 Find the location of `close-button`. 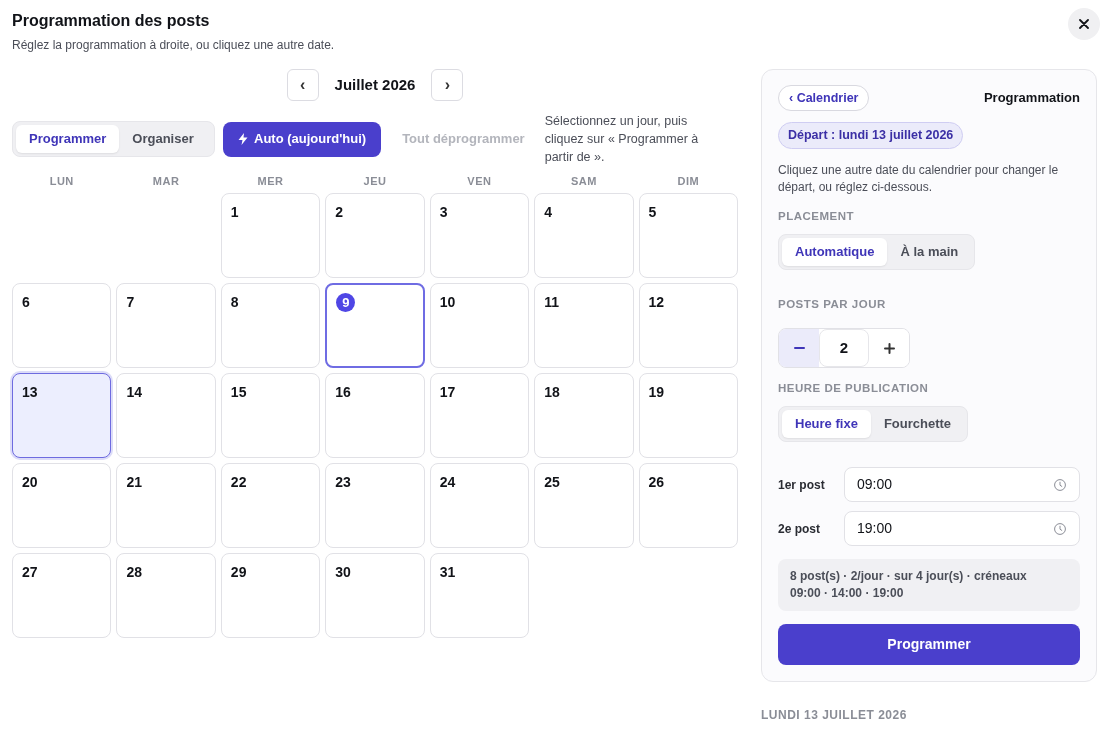

close-button is located at coordinates (1084, 24).